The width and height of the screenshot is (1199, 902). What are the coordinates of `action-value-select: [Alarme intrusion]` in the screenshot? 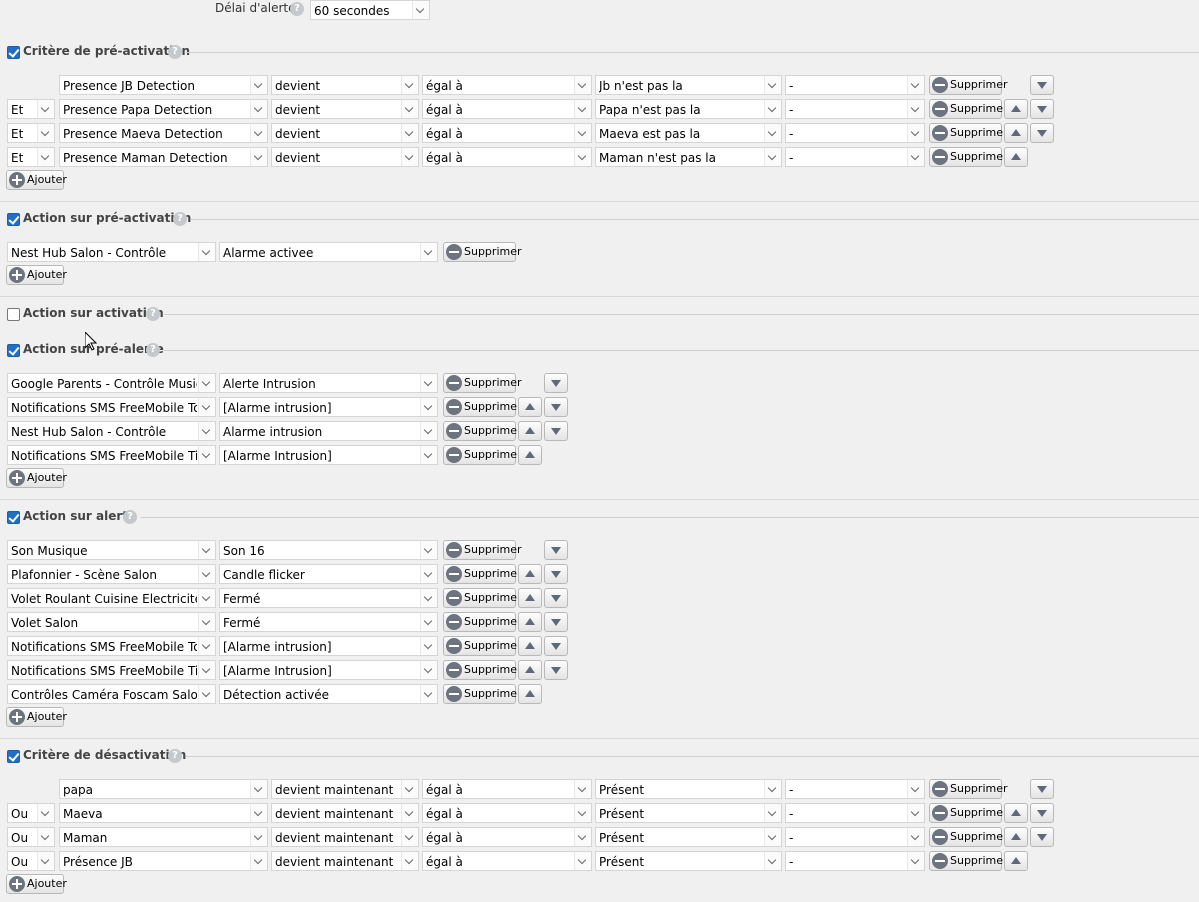 It's located at (328, 407).